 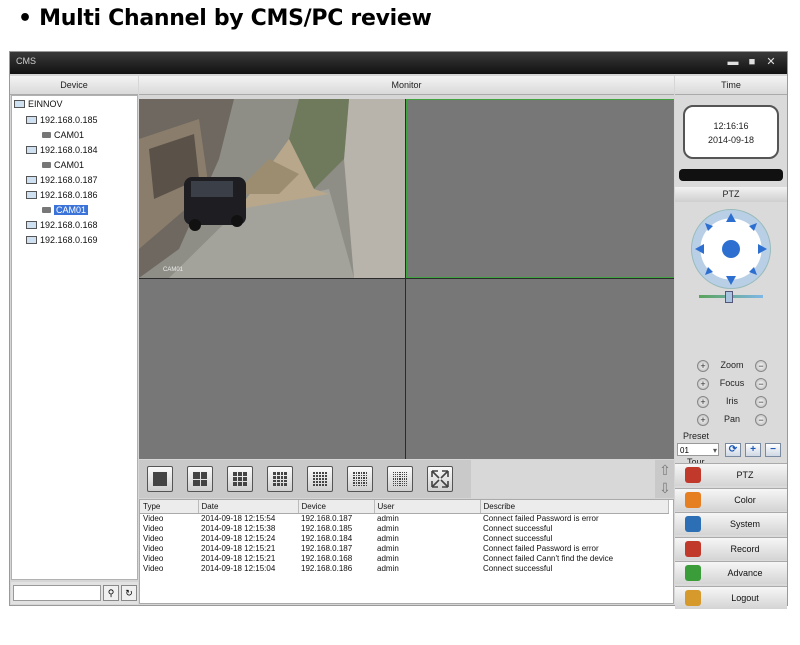 What do you see at coordinates (744, 524) in the screenshot?
I see `menu-label: System` at bounding box center [744, 524].